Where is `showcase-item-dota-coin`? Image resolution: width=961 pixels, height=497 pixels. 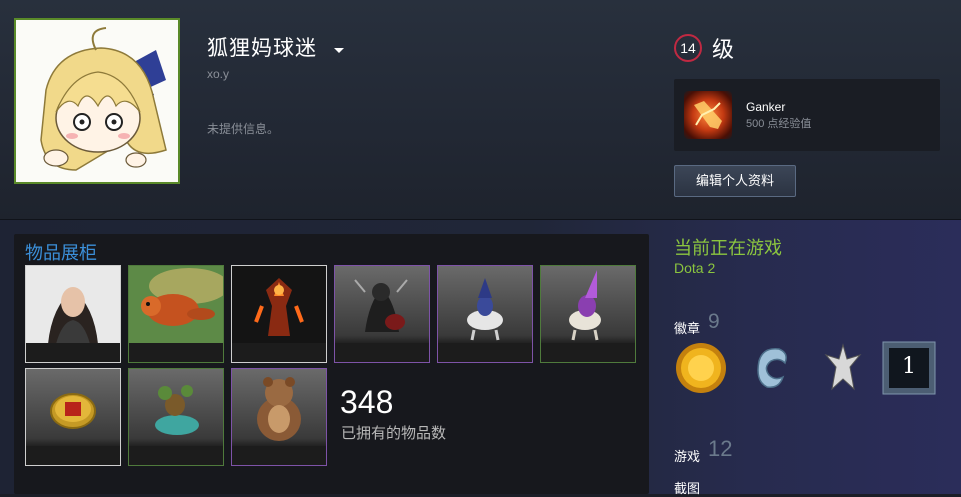 showcase-item-dota-coin is located at coordinates (73, 417).